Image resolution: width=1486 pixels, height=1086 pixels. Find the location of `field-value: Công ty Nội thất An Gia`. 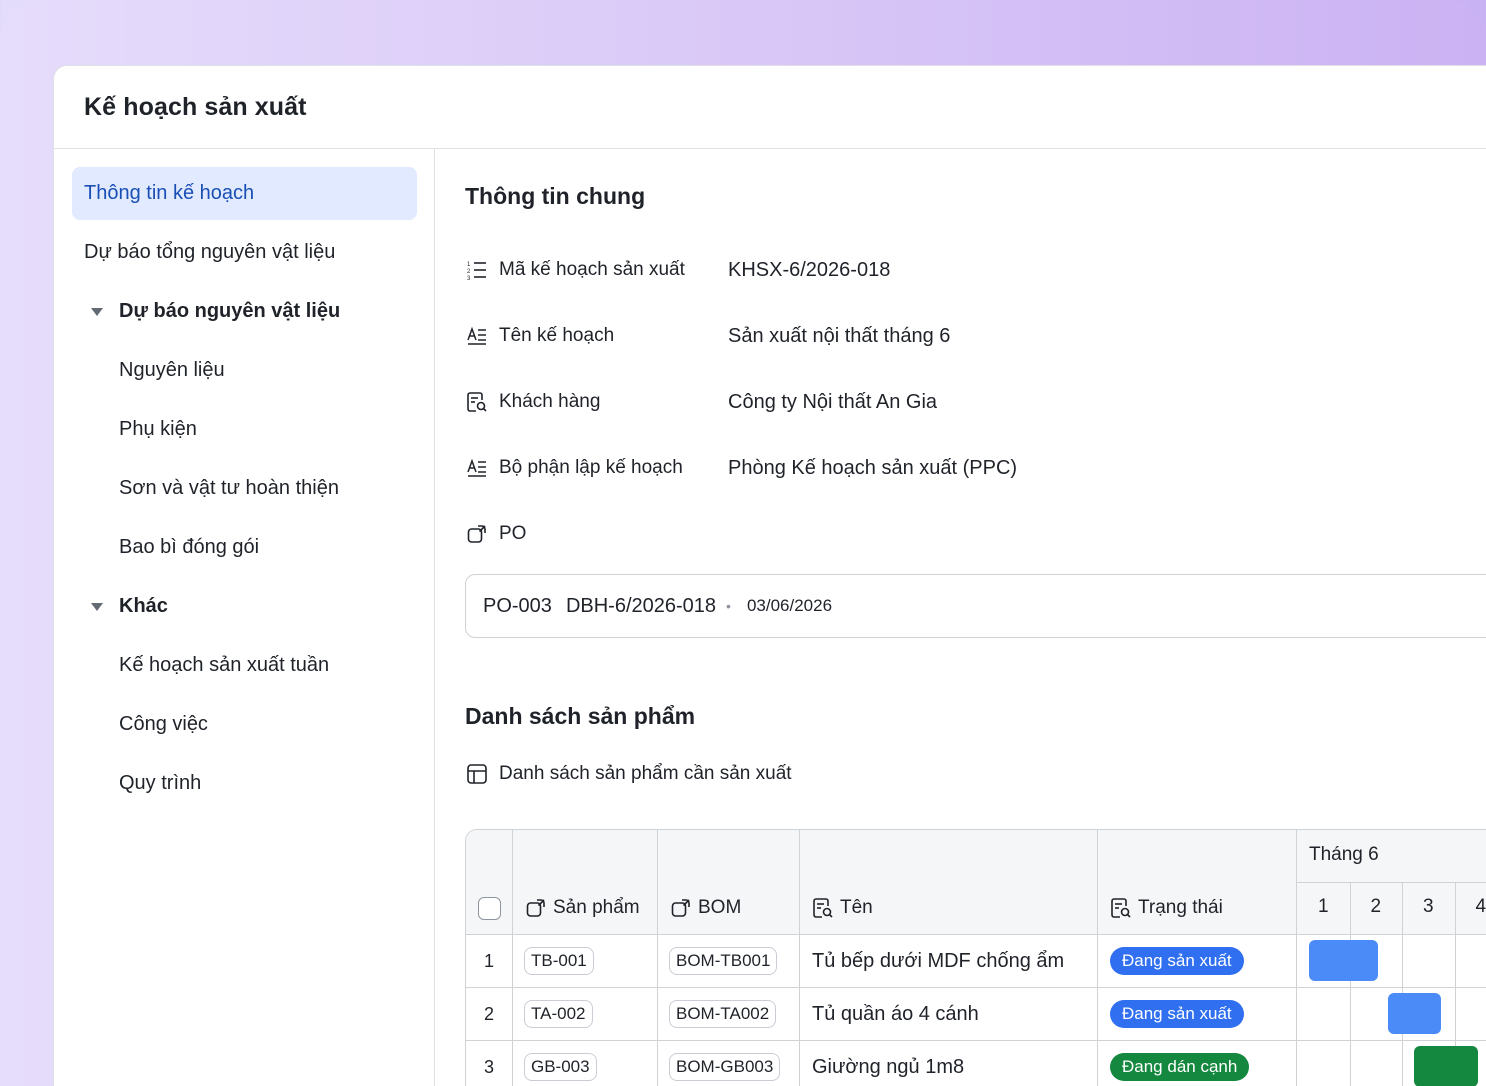

field-value: Công ty Nội thất An Gia is located at coordinates (832, 402).